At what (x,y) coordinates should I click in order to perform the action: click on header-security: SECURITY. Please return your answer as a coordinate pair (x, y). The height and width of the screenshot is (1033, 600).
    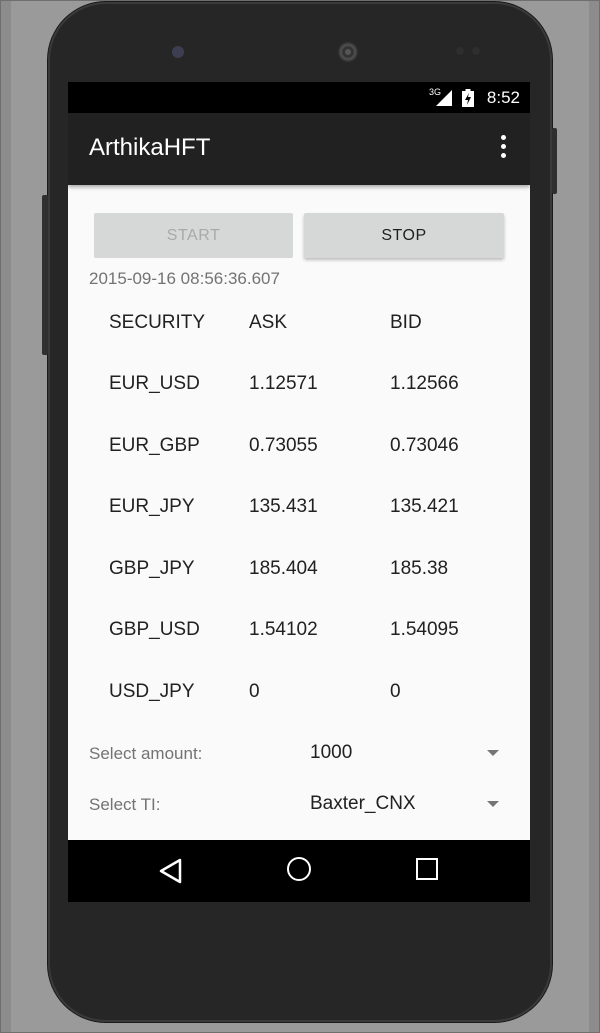
    Looking at the image, I should click on (157, 322).